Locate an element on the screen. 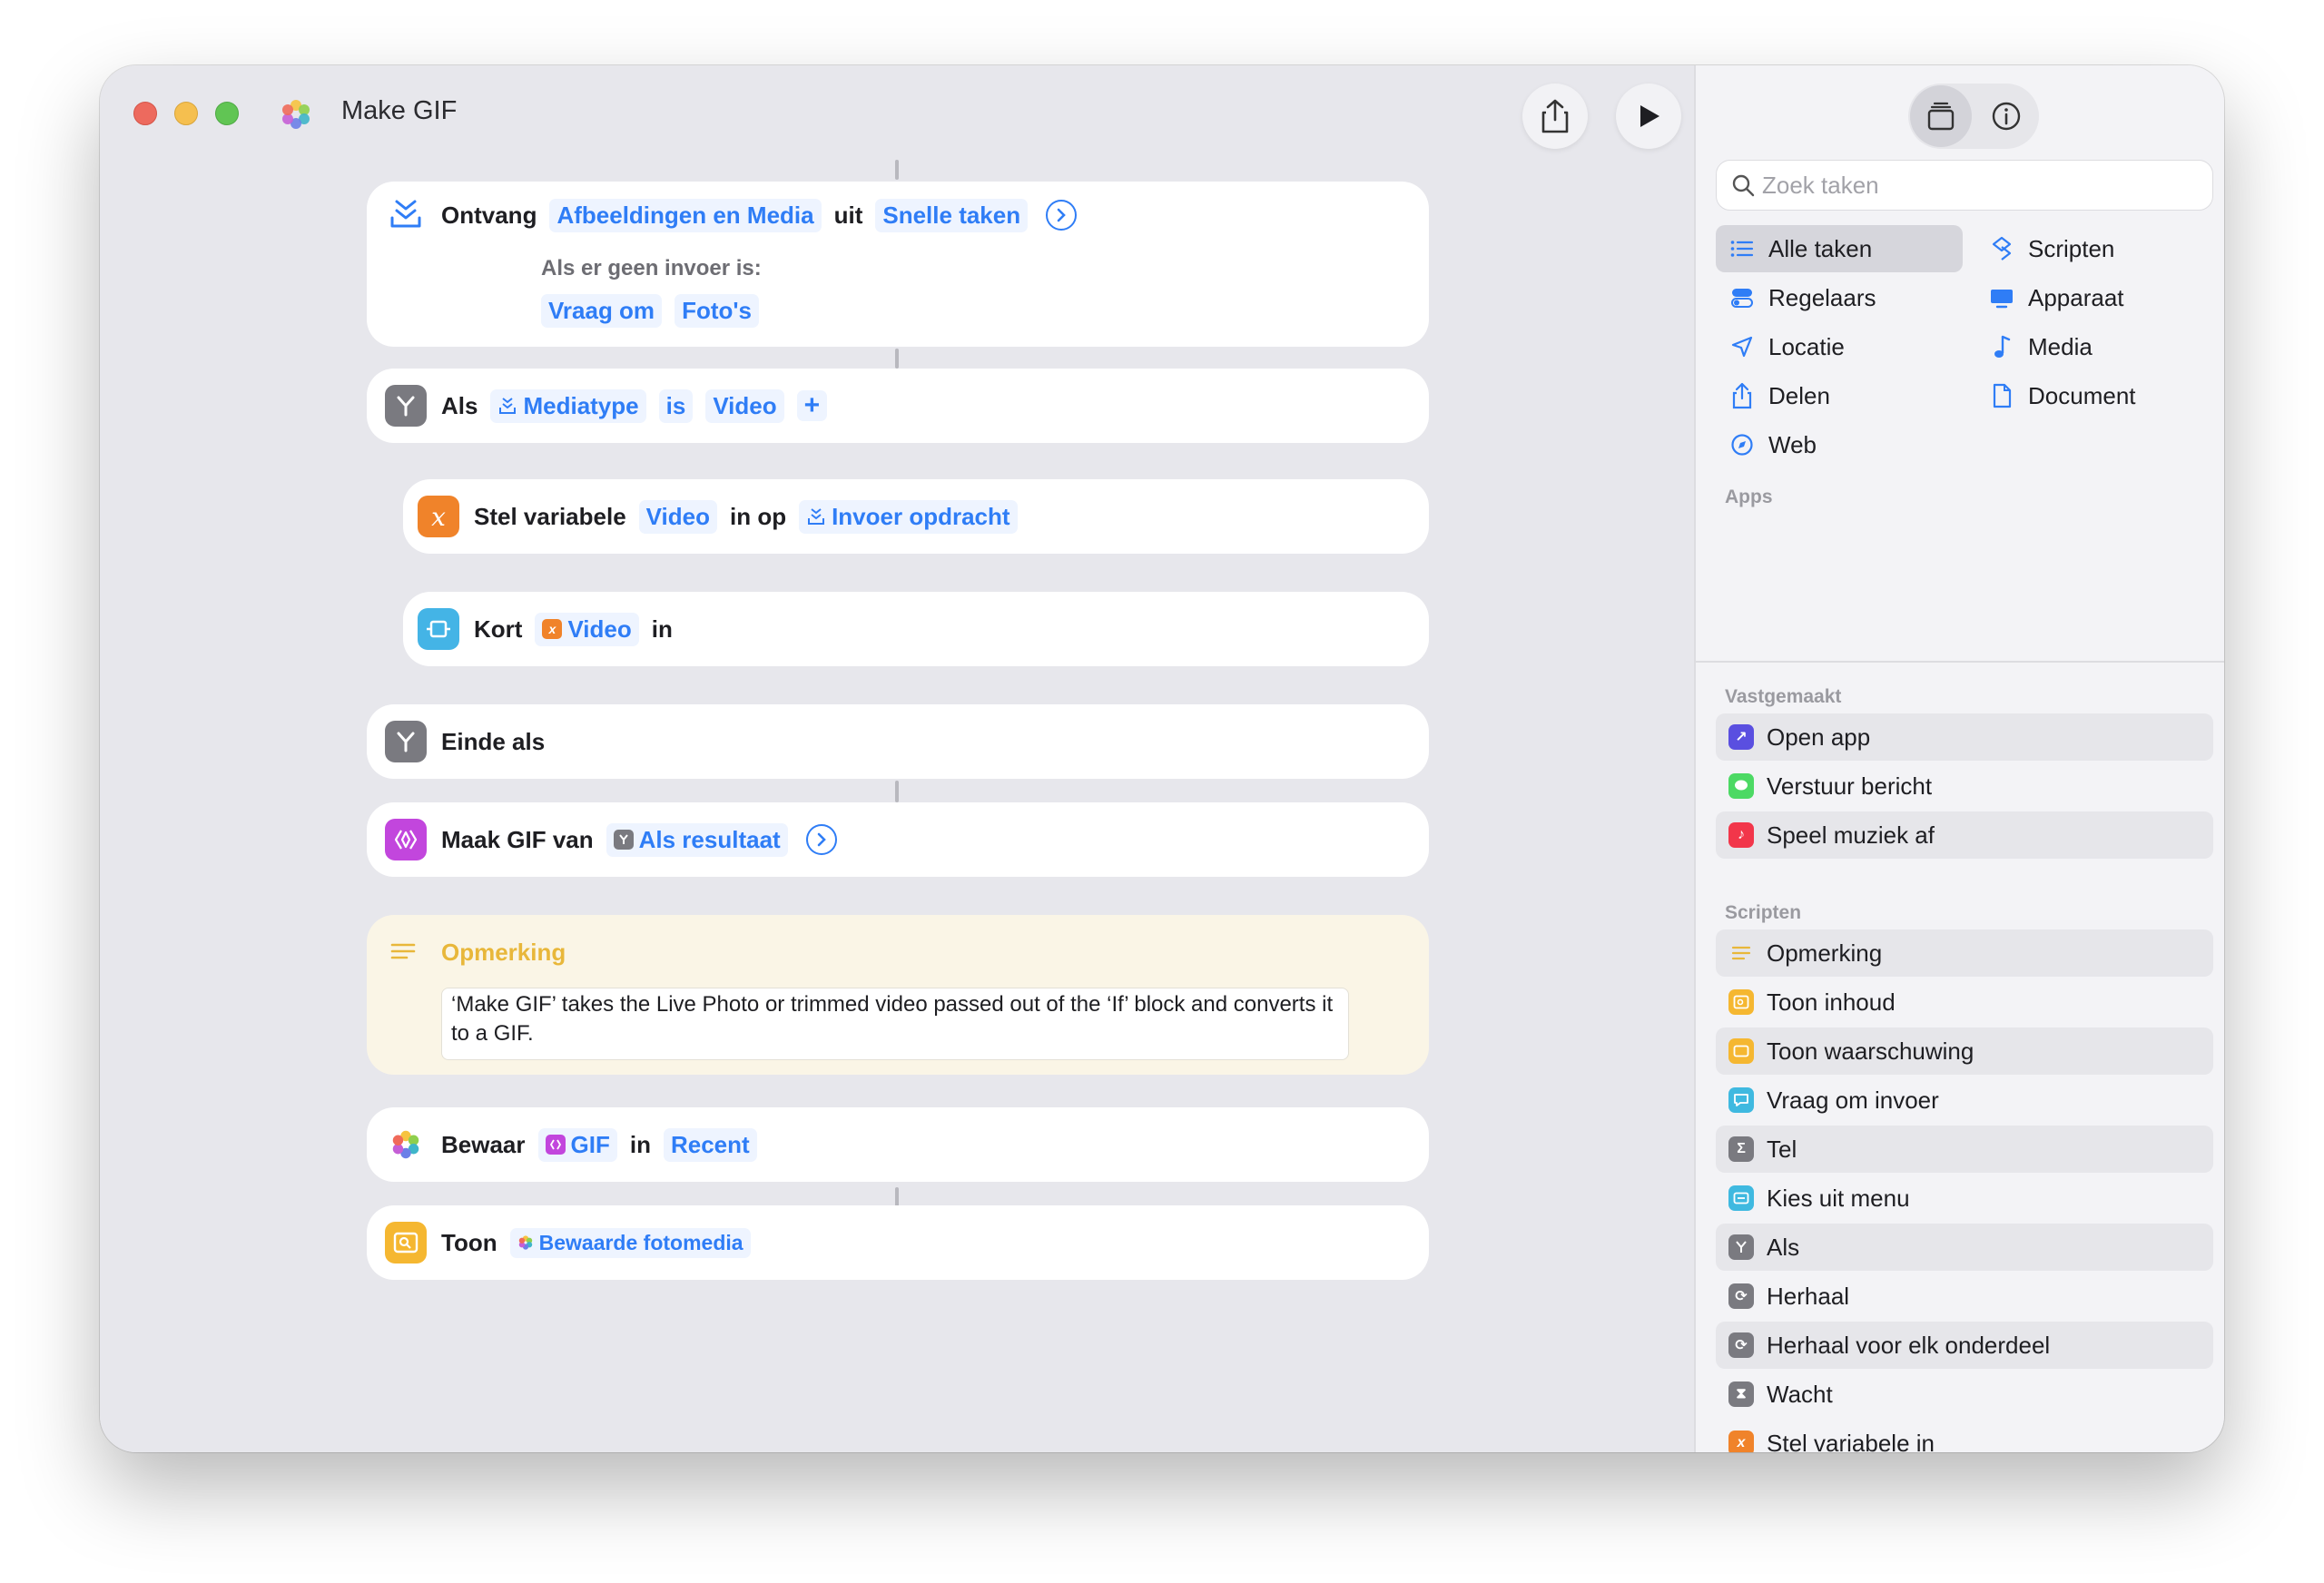  category-controls: Regelaars is located at coordinates (1796, 297).